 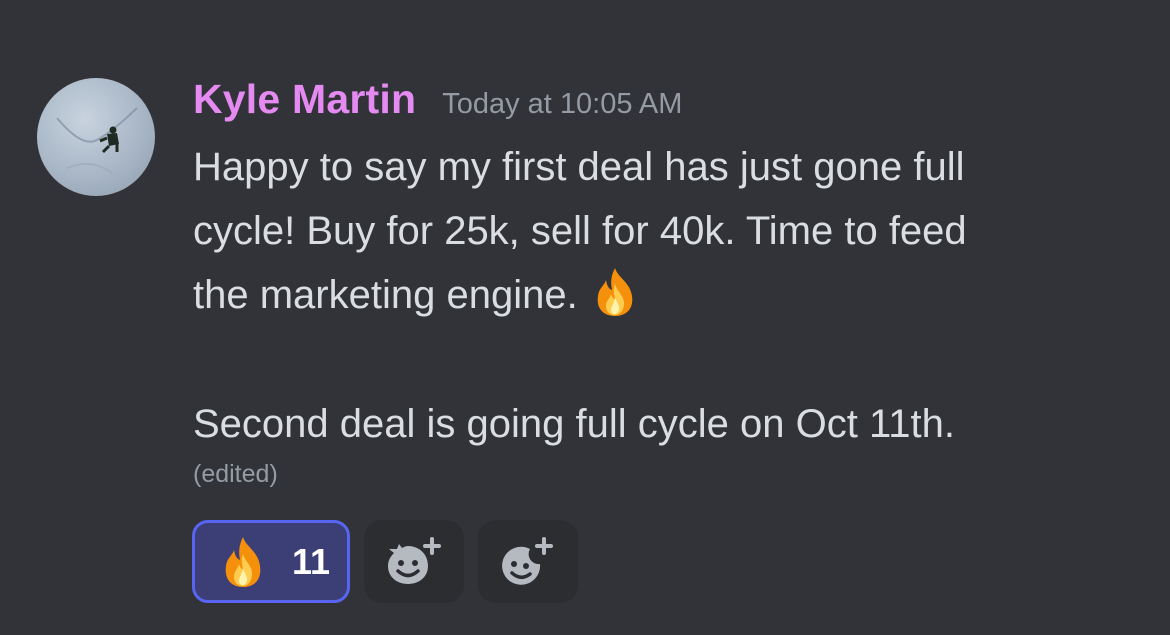 What do you see at coordinates (311, 561) in the screenshot?
I see `reaction-count: 11` at bounding box center [311, 561].